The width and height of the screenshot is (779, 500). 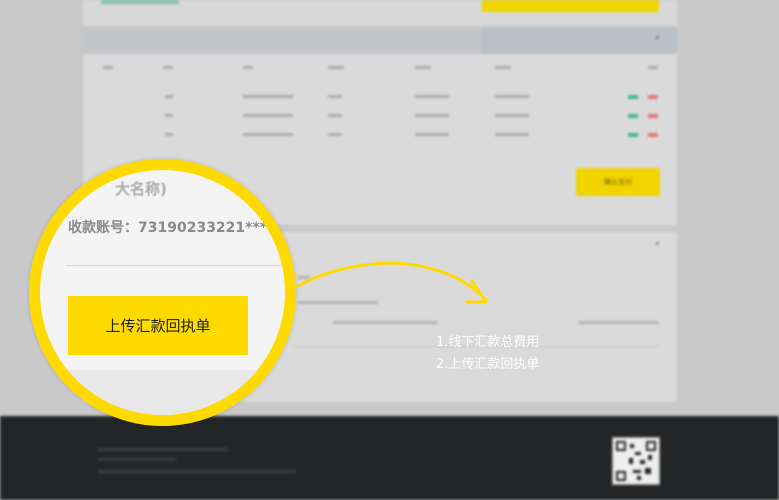 What do you see at coordinates (488, 342) in the screenshot?
I see `note-item: 1.线下汇款总费用` at bounding box center [488, 342].